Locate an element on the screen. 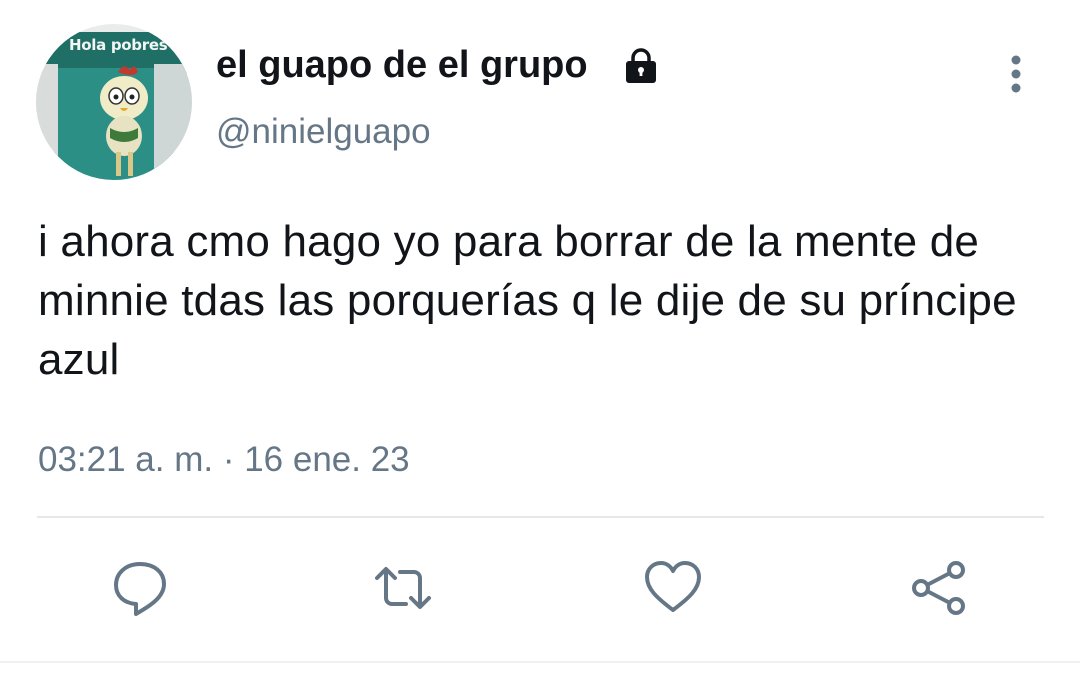  bottom-divider is located at coordinates (540, 662).